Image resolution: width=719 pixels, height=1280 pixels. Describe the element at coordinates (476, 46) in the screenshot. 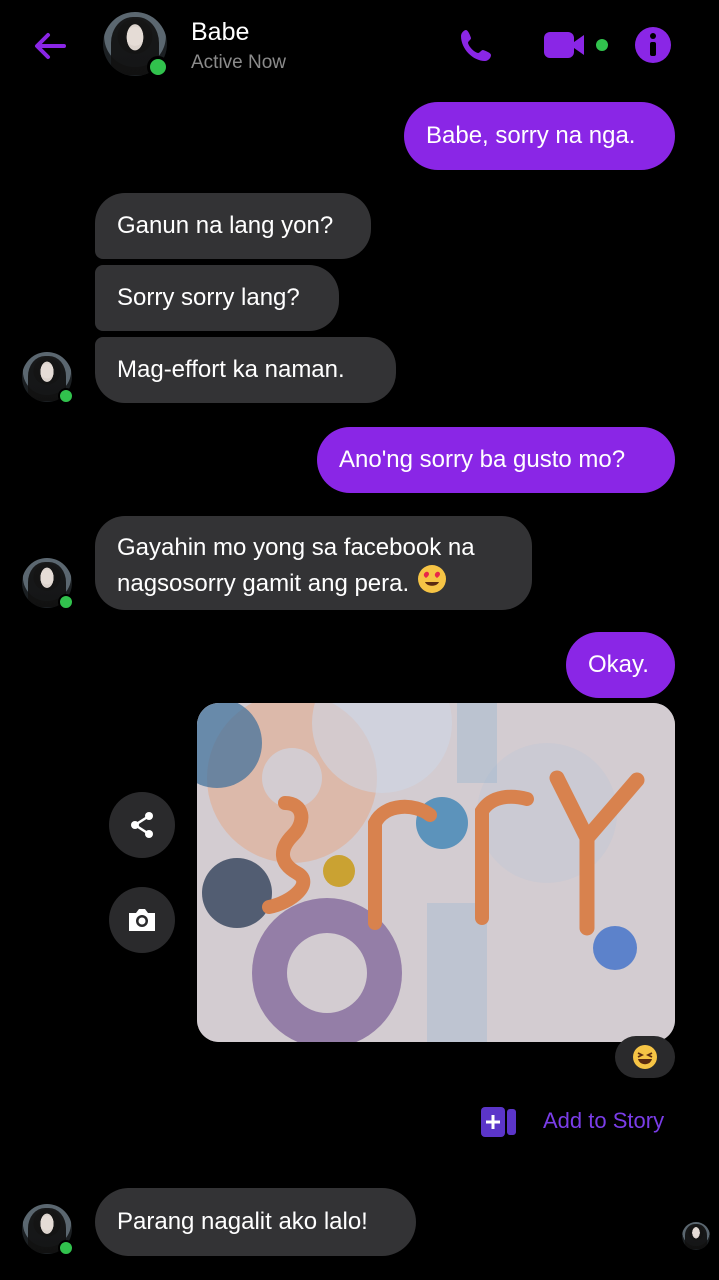

I see `phone-icon` at that location.